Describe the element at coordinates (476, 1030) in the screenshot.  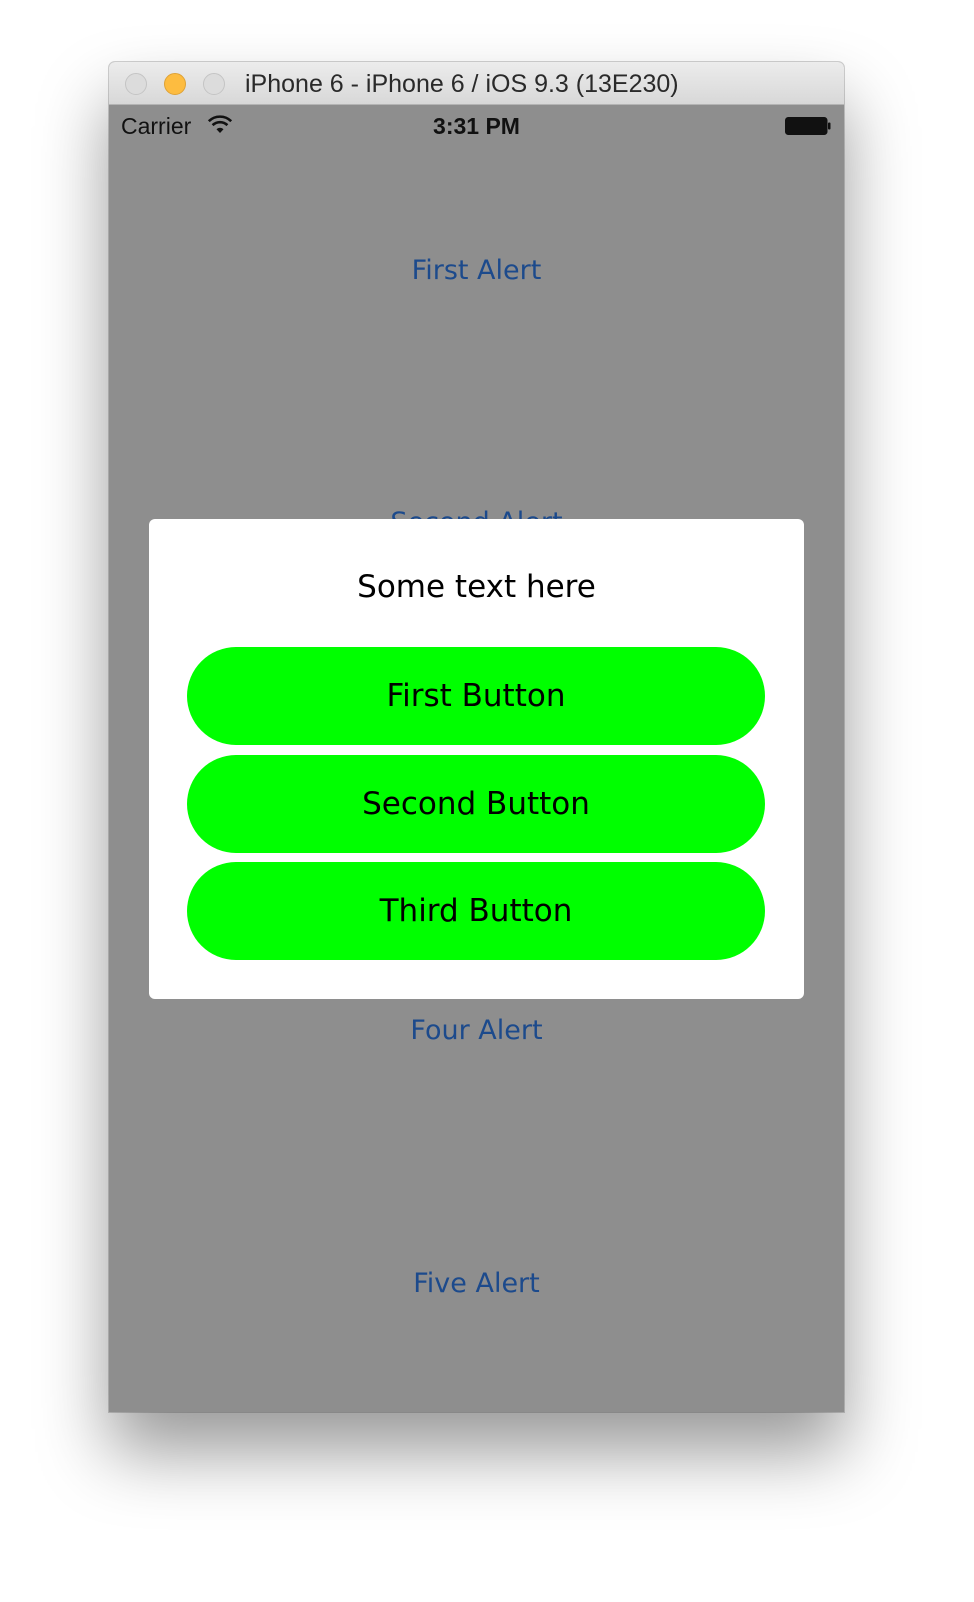
I see `four-alert-button: Four Alert` at that location.